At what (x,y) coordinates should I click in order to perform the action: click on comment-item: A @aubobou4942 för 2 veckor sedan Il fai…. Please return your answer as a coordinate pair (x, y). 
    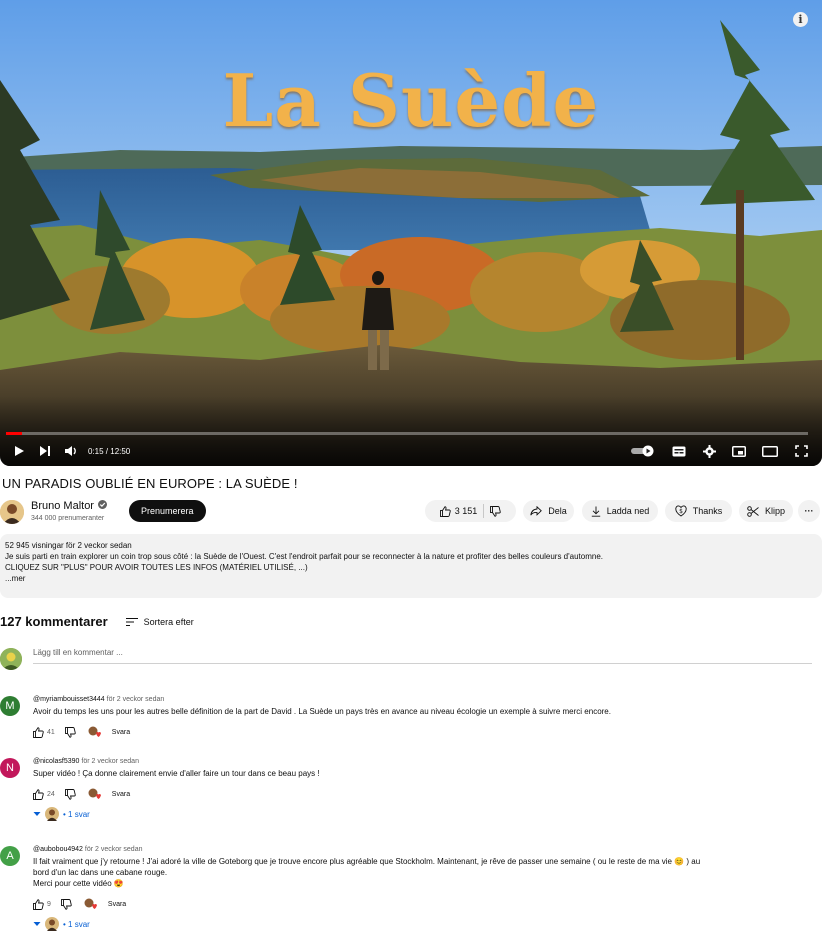
    Looking at the image, I should click on (406, 894).